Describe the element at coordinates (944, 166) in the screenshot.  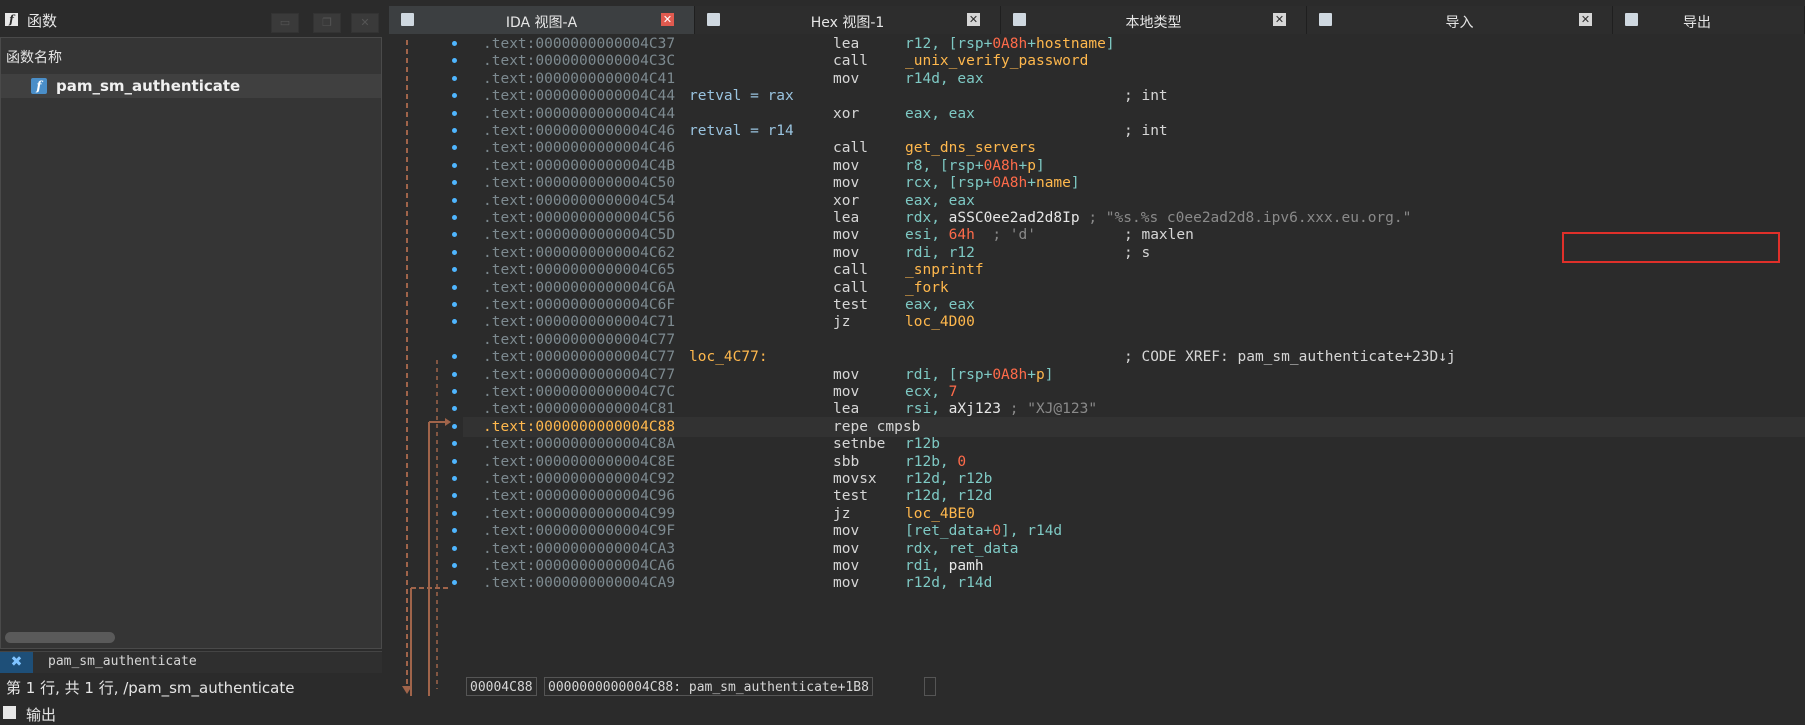
I see `operand-token: r8, [rsp+` at that location.